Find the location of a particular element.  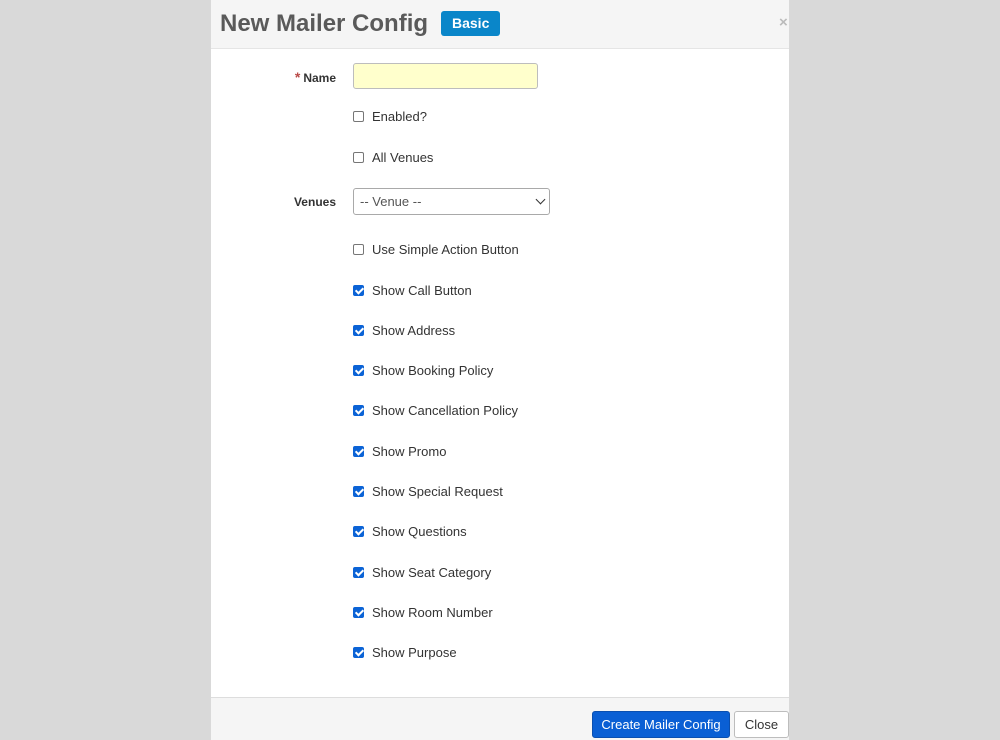

purpose-label: Show Purpose is located at coordinates (414, 652).